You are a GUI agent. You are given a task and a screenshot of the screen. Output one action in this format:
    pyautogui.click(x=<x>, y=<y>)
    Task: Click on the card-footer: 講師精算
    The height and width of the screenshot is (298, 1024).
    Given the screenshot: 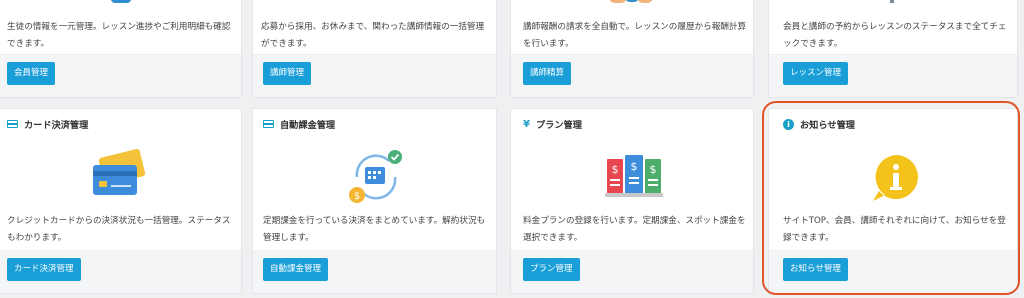 What is the action you would take?
    pyautogui.click(x=632, y=75)
    